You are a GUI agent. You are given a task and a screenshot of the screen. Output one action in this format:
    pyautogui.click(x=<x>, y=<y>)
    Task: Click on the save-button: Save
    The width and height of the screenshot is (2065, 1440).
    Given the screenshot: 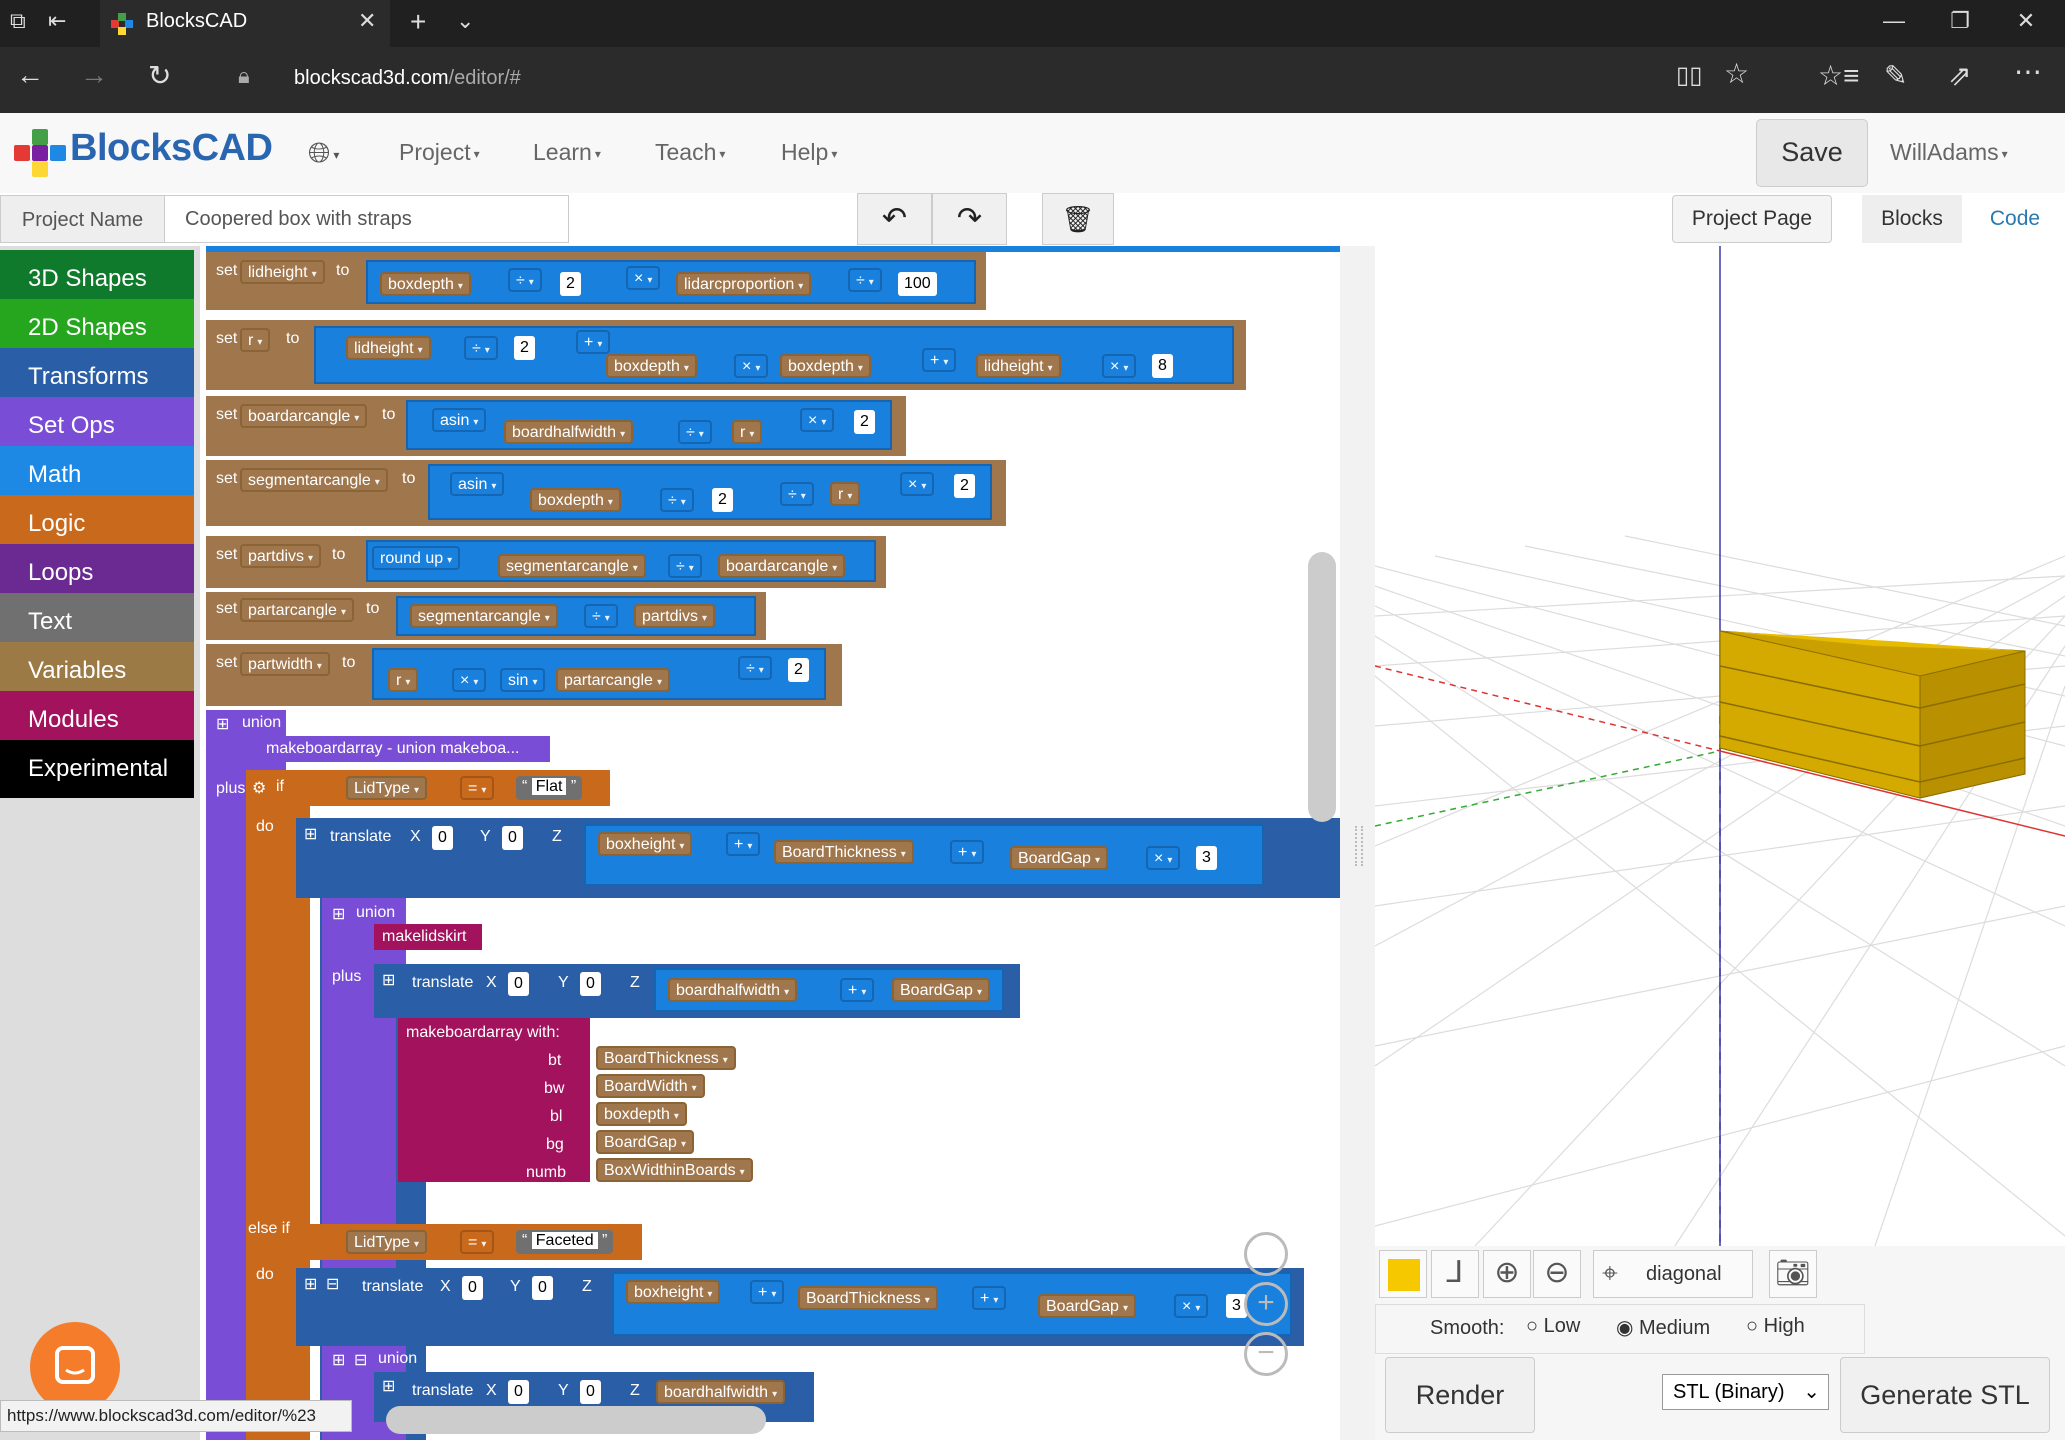 What is the action you would take?
    pyautogui.click(x=1812, y=153)
    